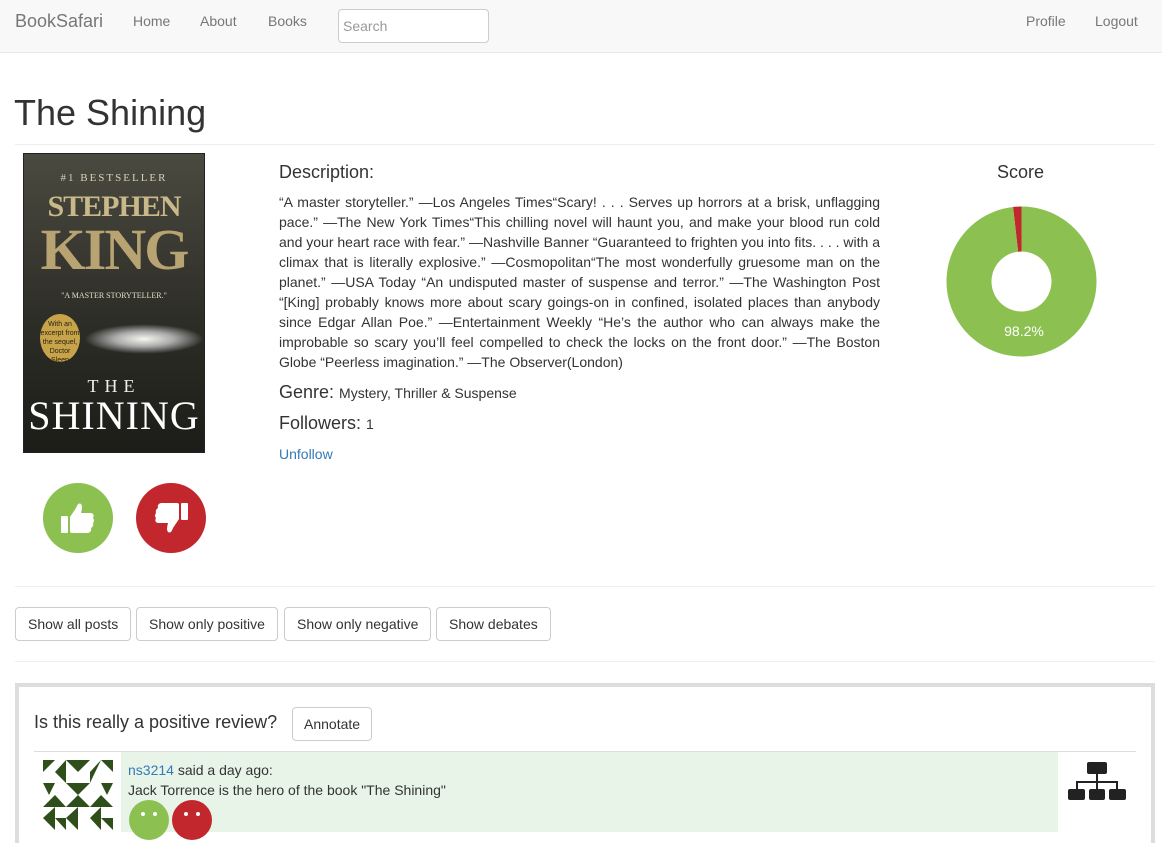 The width and height of the screenshot is (1162, 843). Describe the element at coordinates (428, 393) in the screenshot. I see `genre-value: Mystery, Thriller & Suspense` at that location.